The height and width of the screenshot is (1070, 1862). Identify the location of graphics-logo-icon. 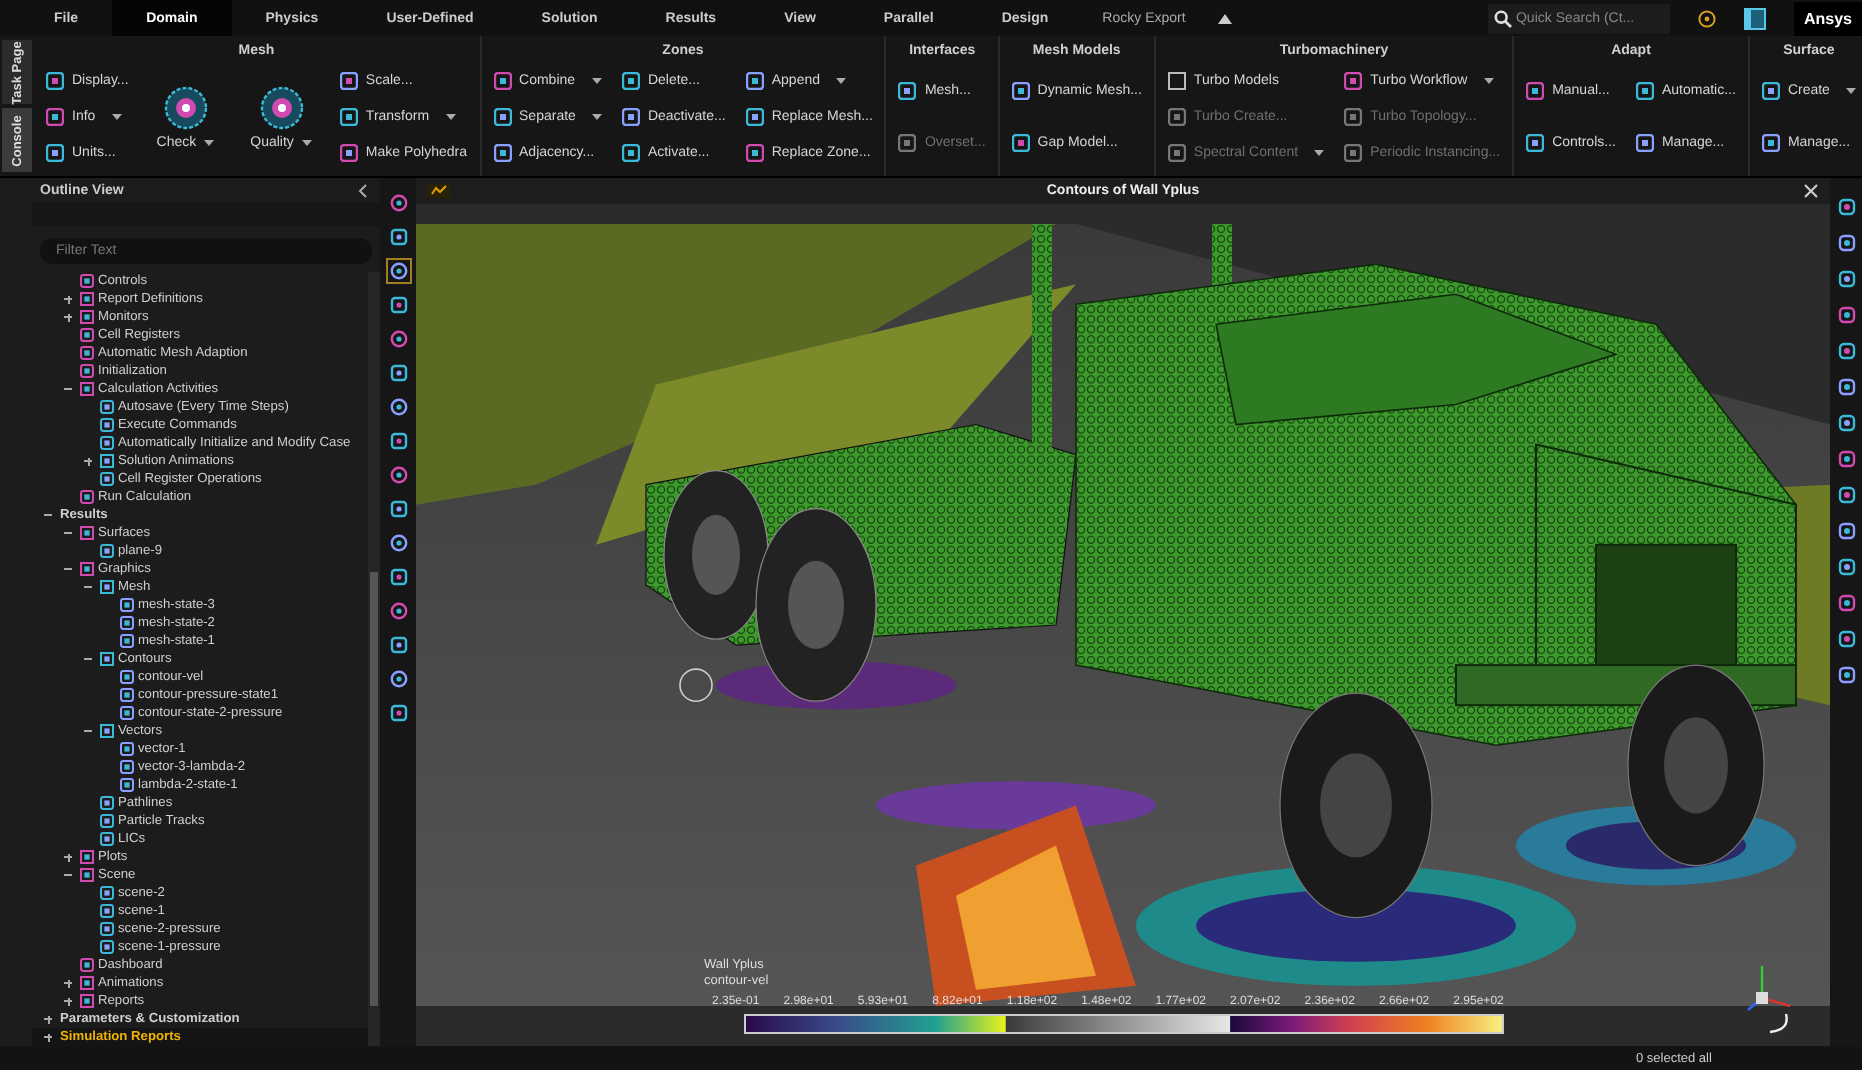
(439, 191).